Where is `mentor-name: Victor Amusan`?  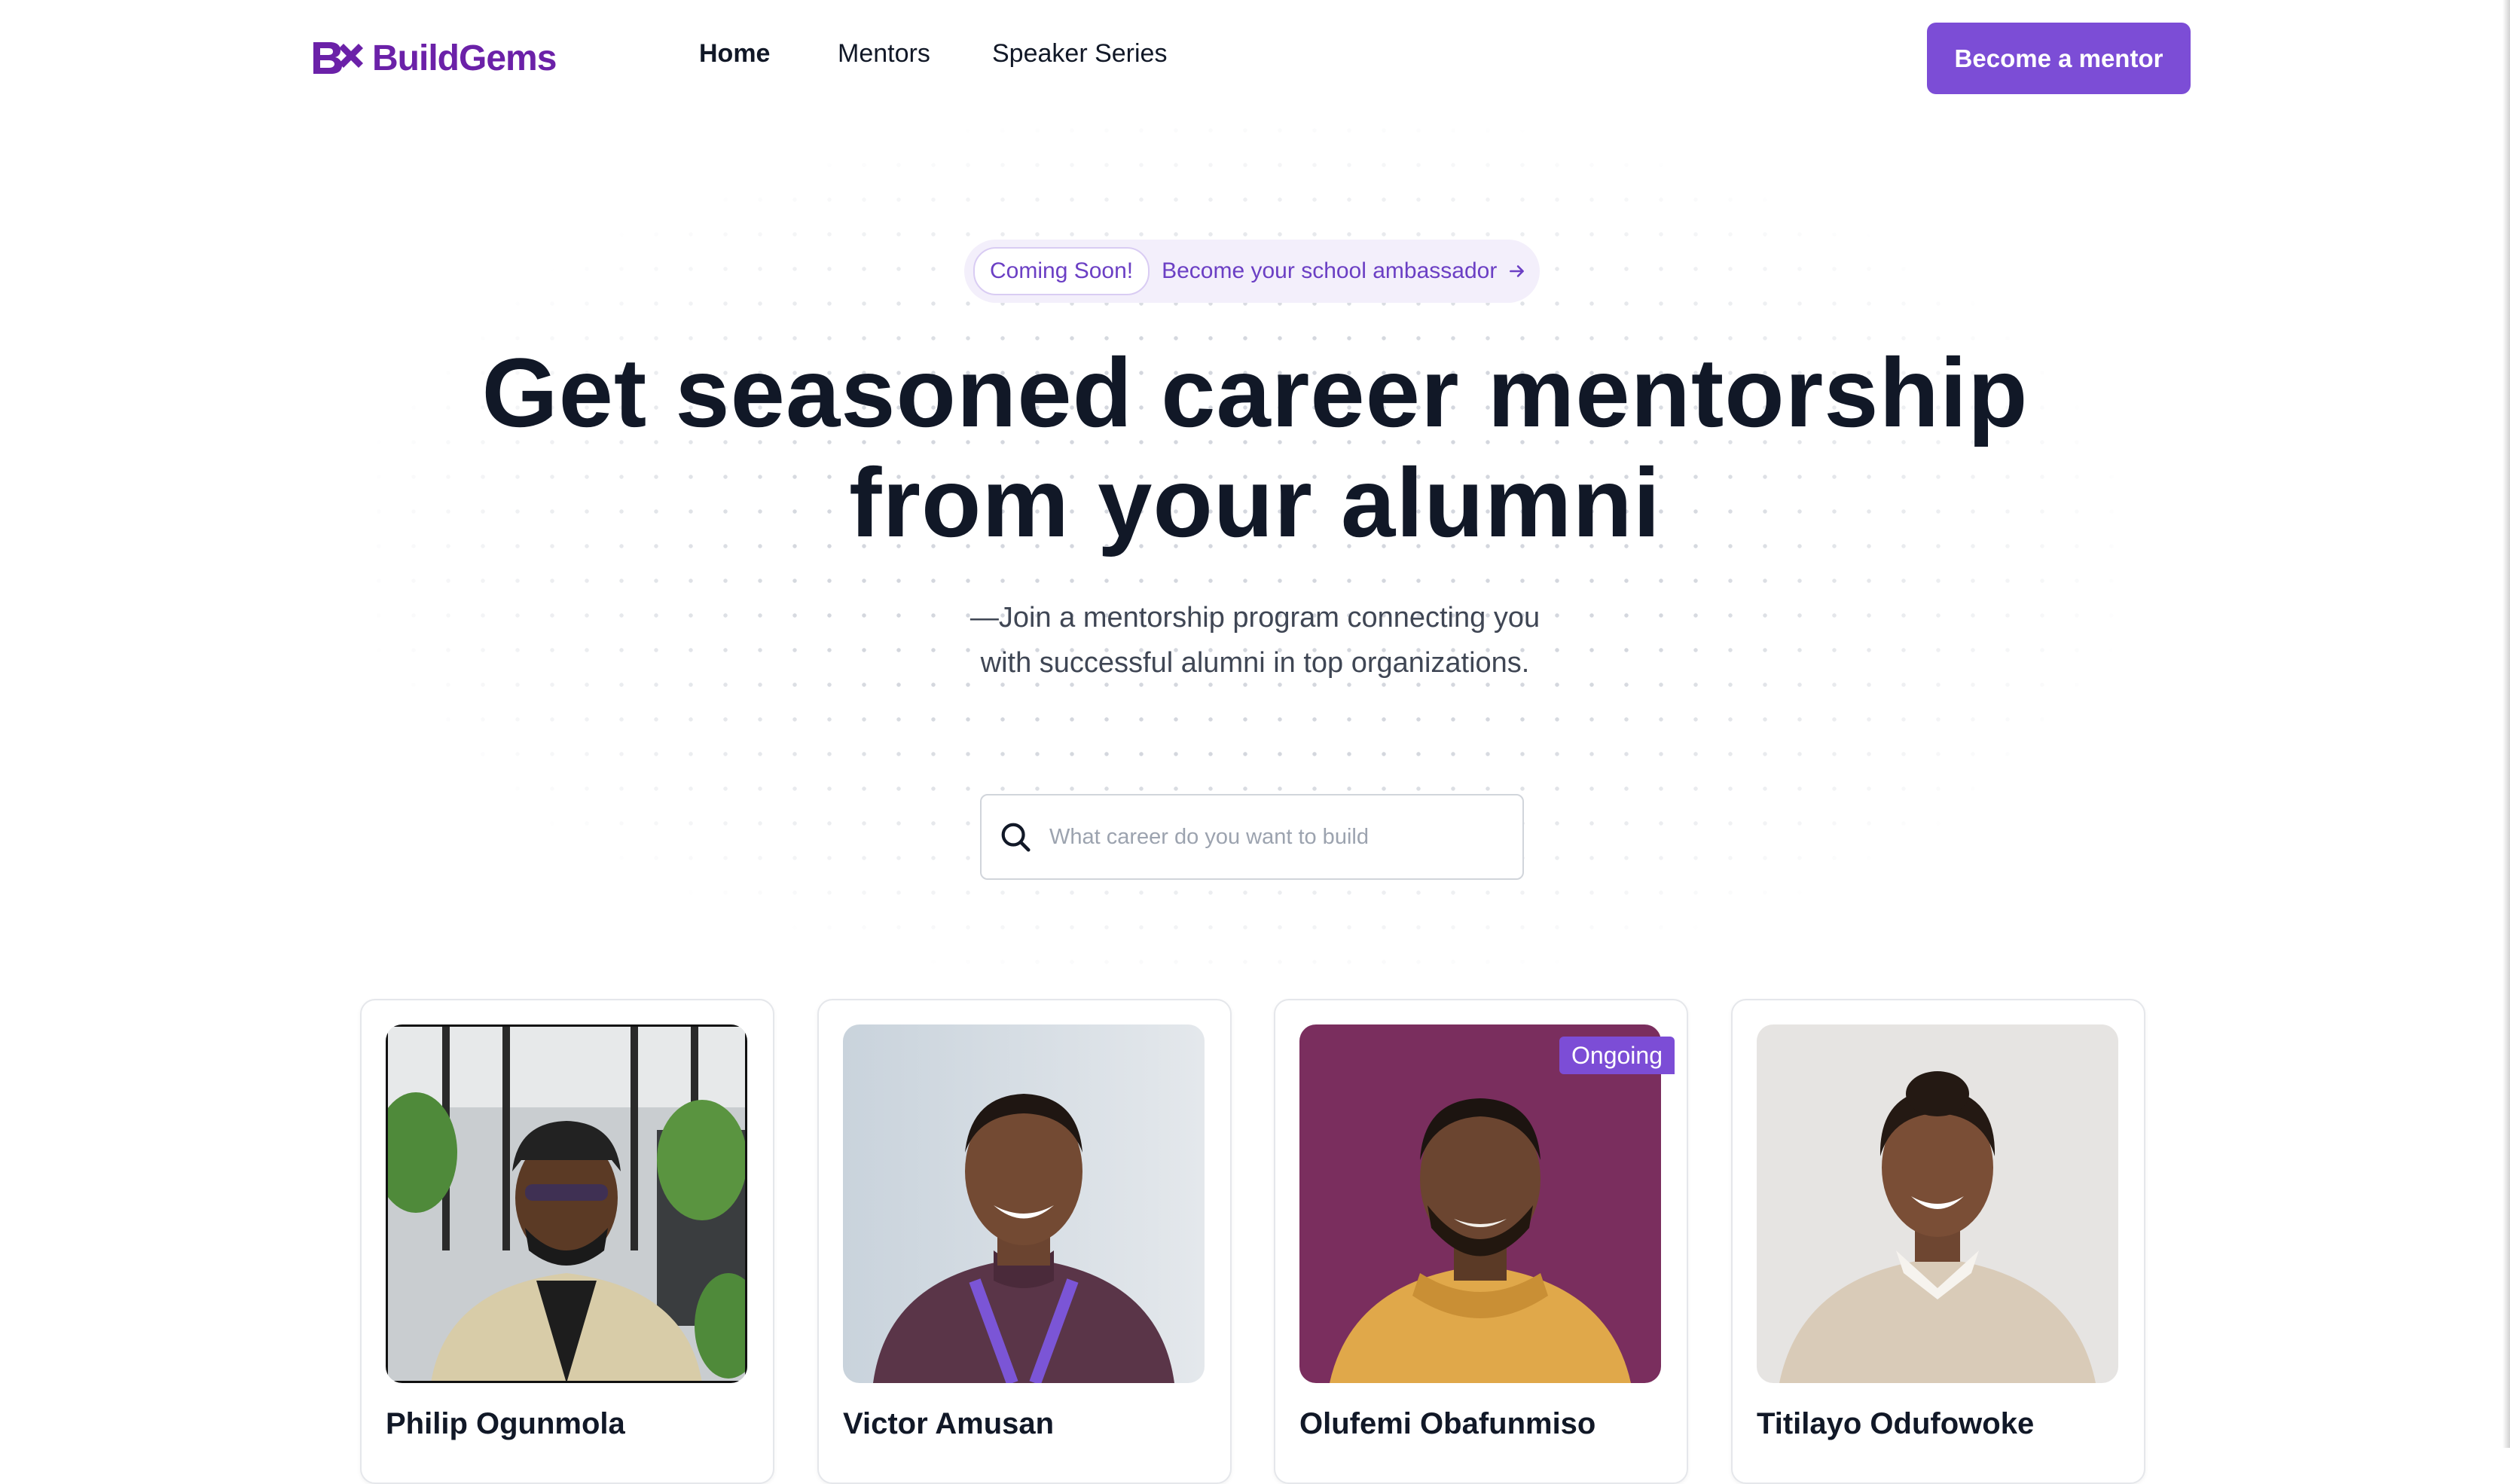
mentor-name: Victor Amusan is located at coordinates (949, 1423).